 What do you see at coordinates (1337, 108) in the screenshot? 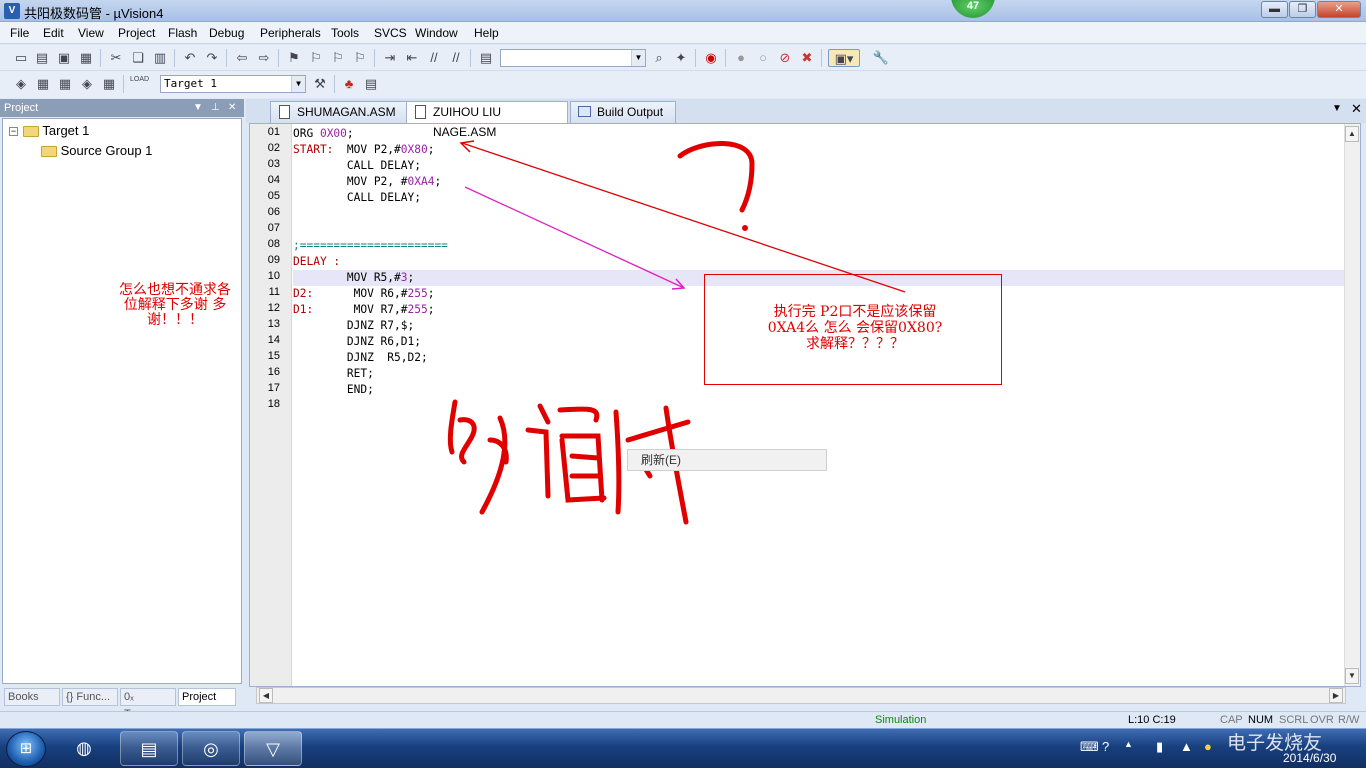
I see `tab-list-icon: ▼` at bounding box center [1337, 108].